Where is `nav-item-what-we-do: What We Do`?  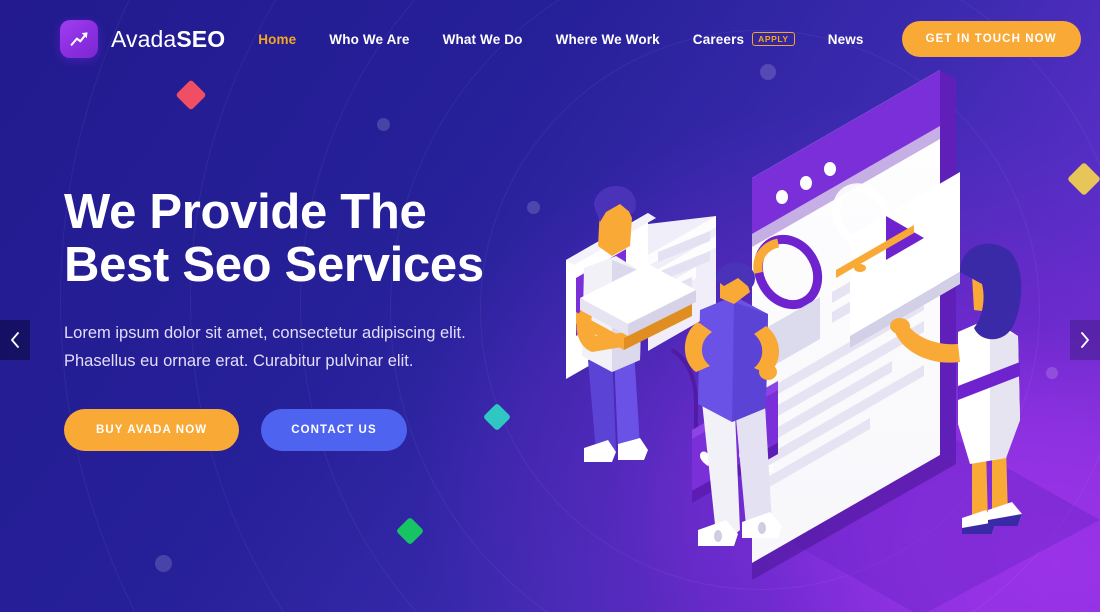
nav-item-what-we-do: What We Do is located at coordinates (483, 39).